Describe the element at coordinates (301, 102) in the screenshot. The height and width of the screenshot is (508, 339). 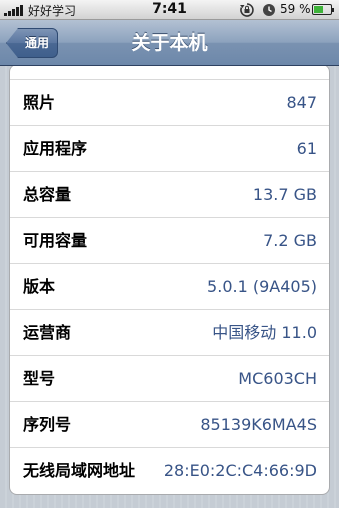
I see `row-value: 847` at that location.